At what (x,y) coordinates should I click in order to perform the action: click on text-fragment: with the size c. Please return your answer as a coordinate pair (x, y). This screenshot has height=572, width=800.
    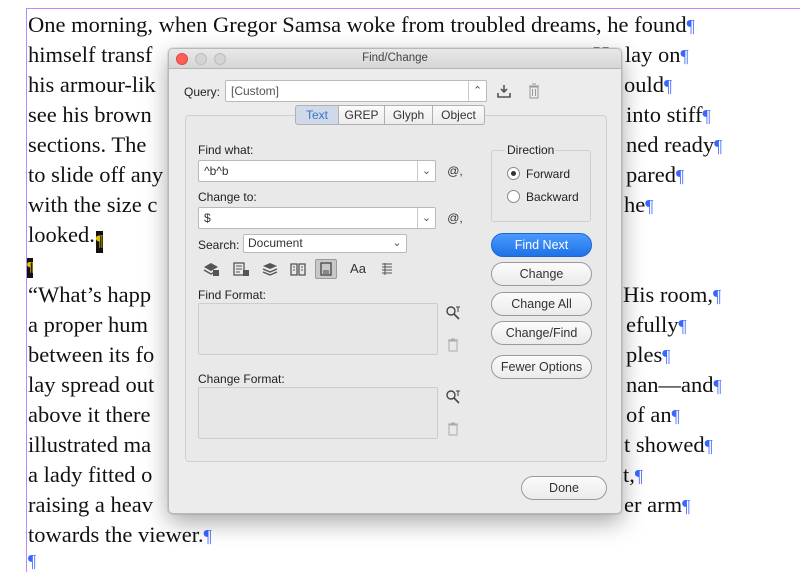
    Looking at the image, I should click on (93, 204).